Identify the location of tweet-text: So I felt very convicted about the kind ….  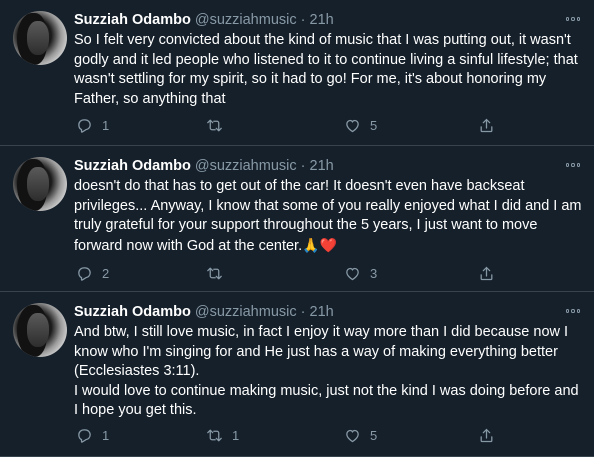
(326, 69).